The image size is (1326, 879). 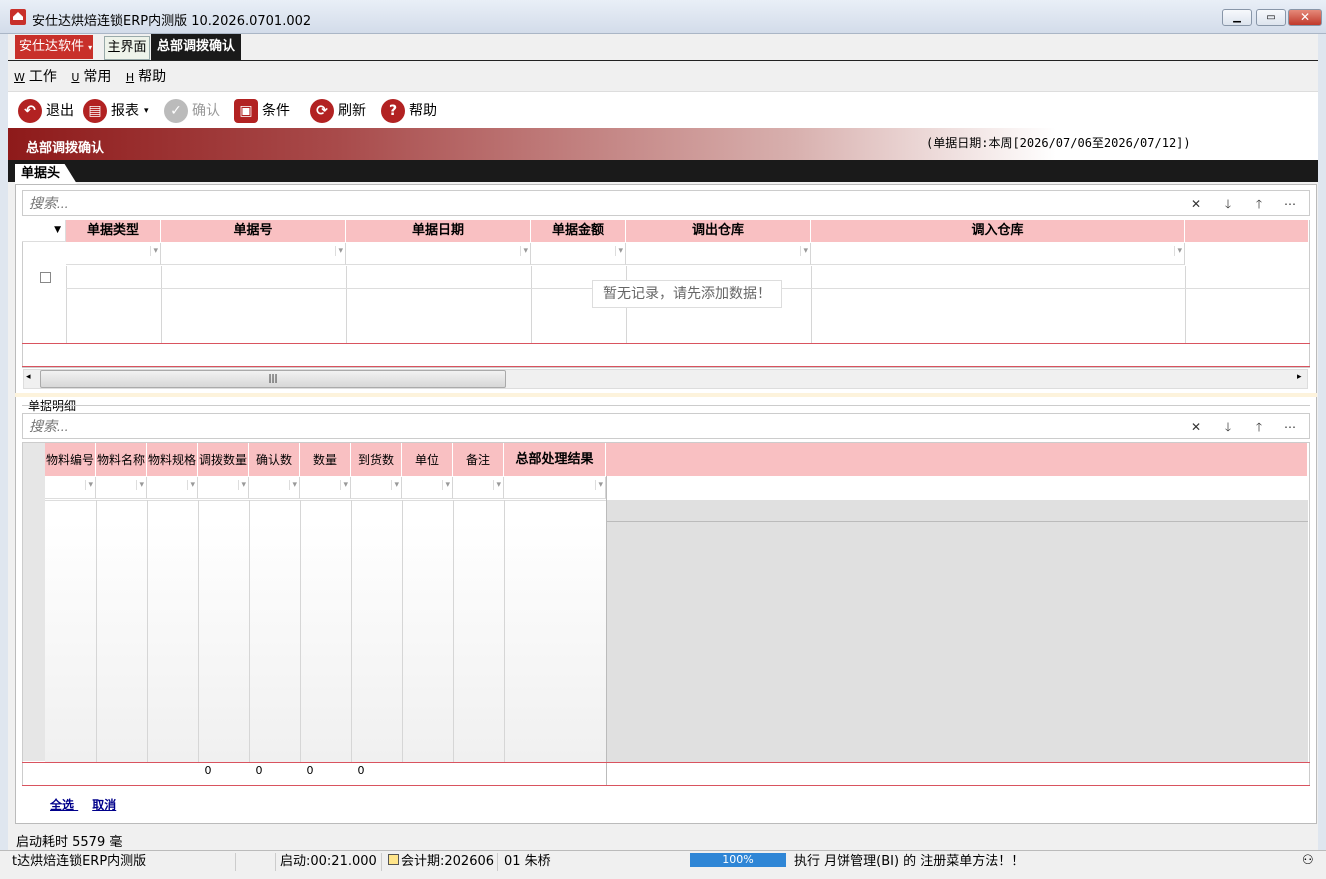 I want to click on detail-search-input, so click(x=598, y=426).